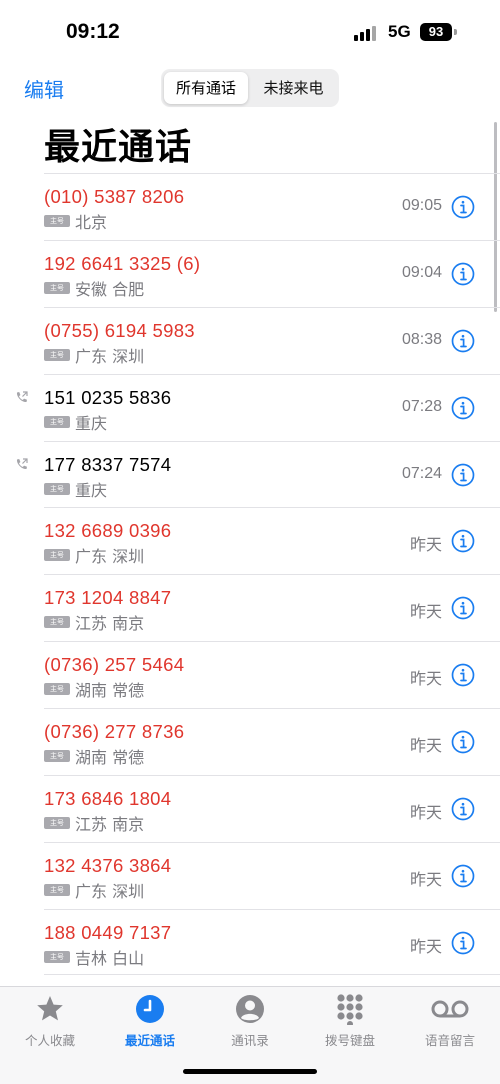  What do you see at coordinates (122, 263) in the screenshot?
I see `caller-number: 192 6641 3325 (6)` at bounding box center [122, 263].